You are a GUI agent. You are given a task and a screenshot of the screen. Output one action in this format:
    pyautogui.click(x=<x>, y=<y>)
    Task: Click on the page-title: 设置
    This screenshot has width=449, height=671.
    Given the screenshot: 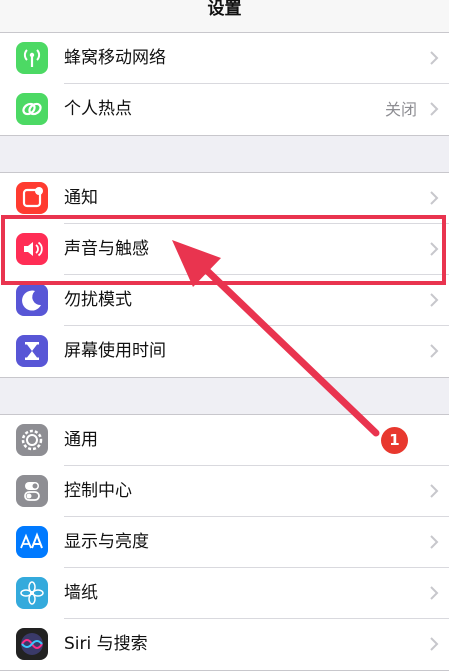 What is the action you would take?
    pyautogui.click(x=224, y=9)
    